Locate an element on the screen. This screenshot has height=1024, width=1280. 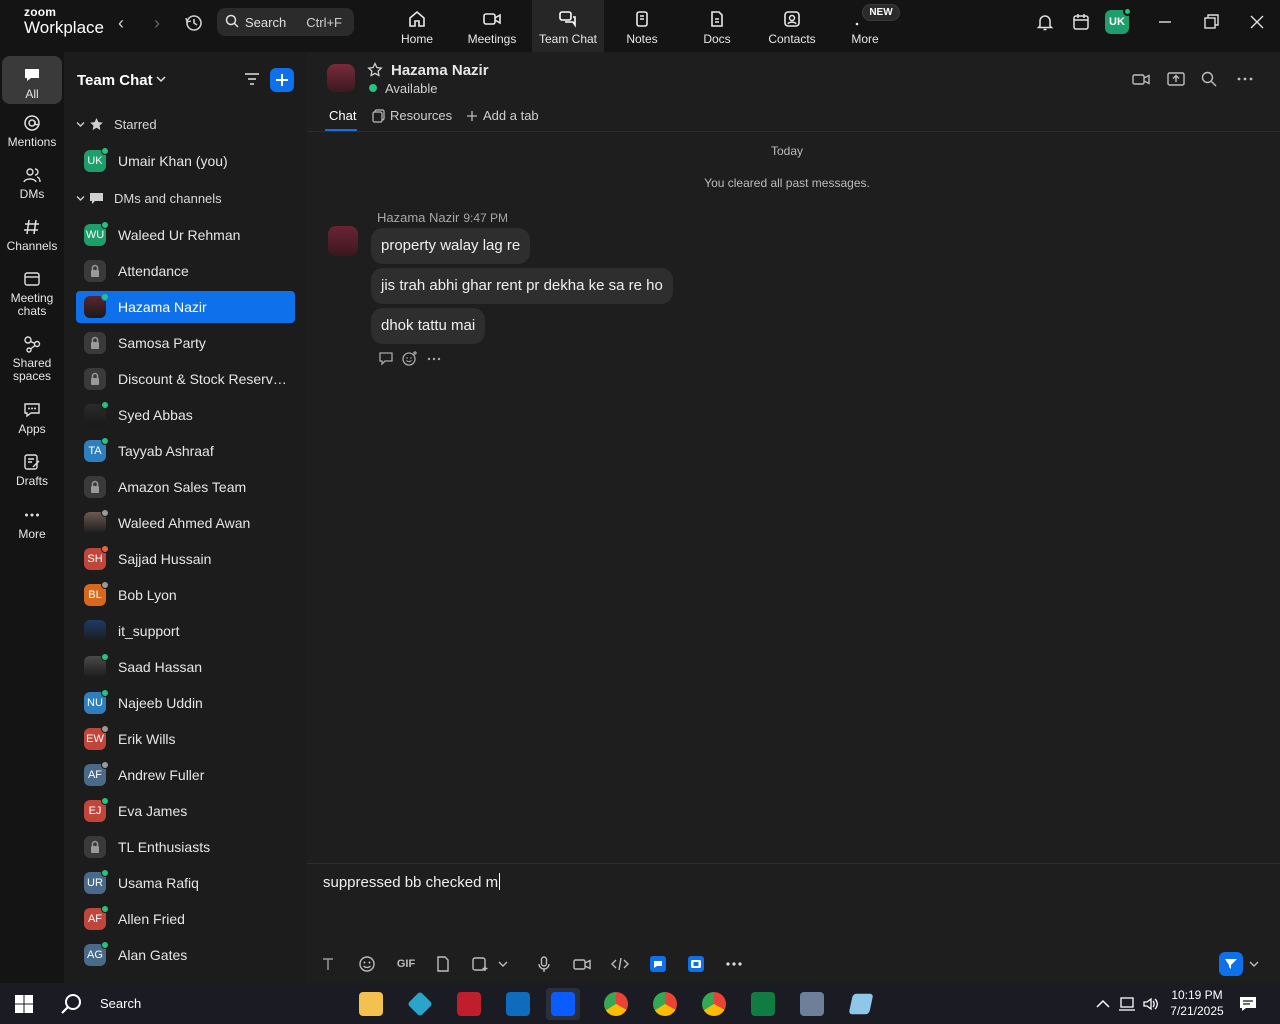
code-snippet-icon is located at coordinates (620, 964).